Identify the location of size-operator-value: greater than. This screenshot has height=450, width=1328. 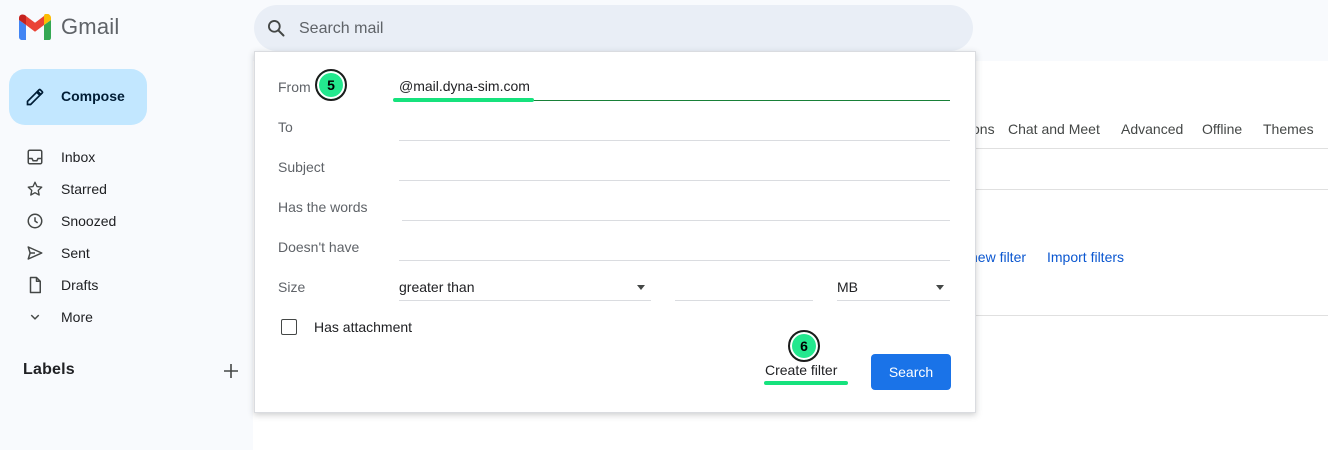
(437, 287).